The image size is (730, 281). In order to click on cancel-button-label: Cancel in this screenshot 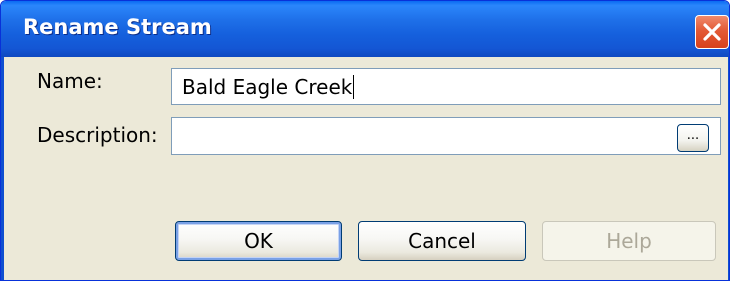, I will do `click(442, 241)`.